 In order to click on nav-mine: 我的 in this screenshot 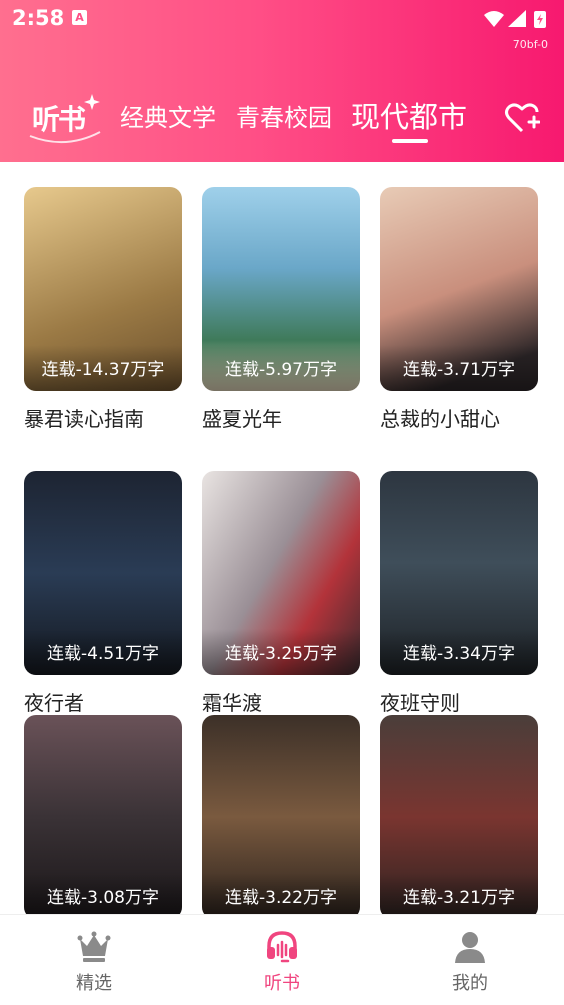, I will do `click(470, 960)`.